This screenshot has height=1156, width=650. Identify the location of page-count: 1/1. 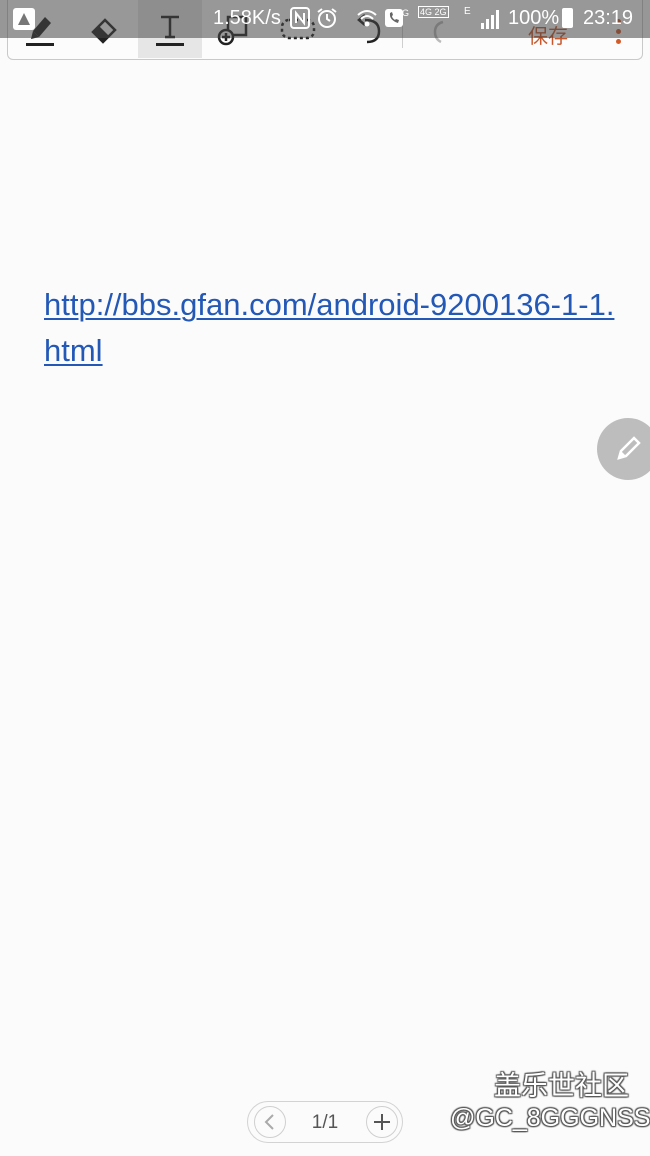
(325, 1122).